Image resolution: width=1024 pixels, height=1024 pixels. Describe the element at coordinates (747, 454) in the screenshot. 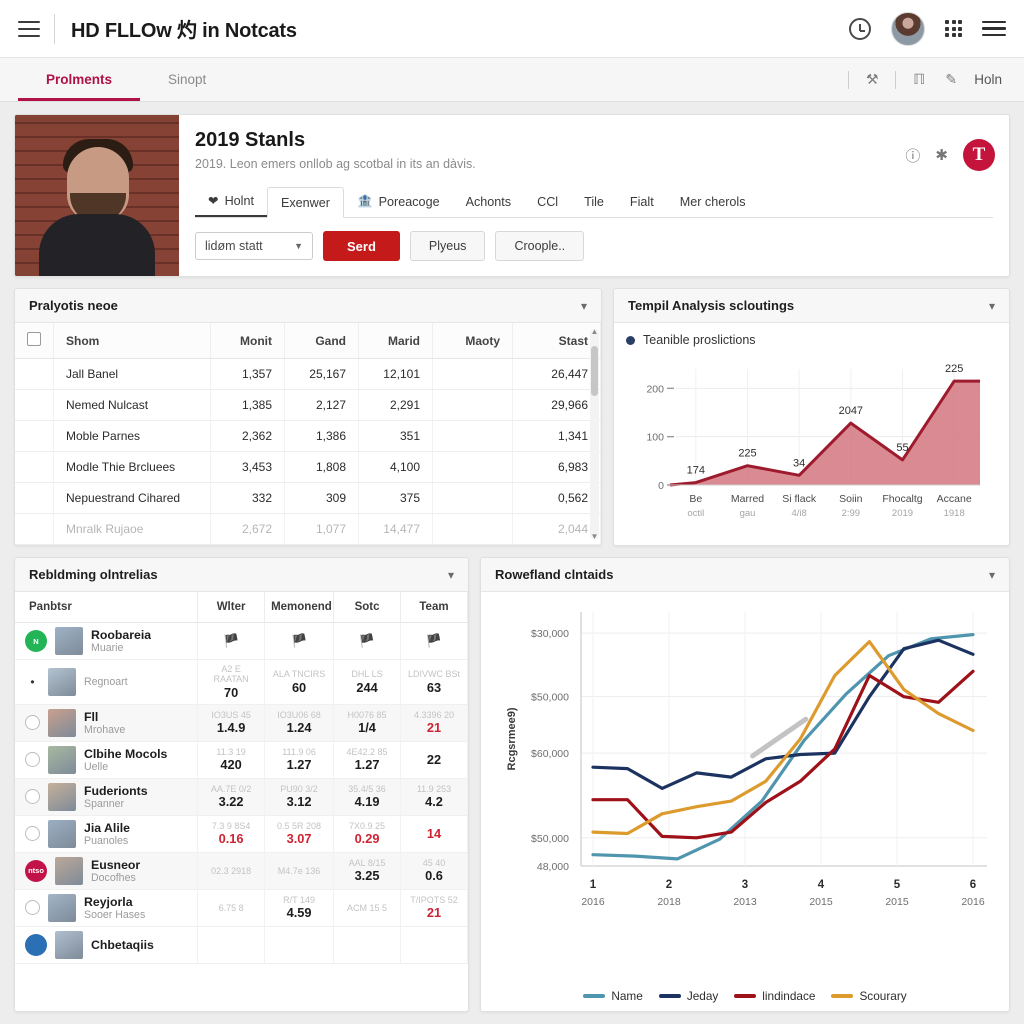

I see `data-point-label: 225` at that location.